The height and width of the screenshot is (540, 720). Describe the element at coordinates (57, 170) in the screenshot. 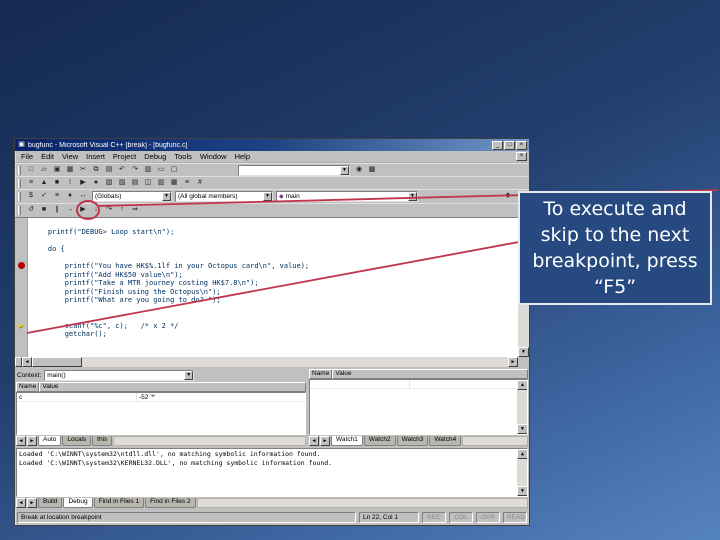

I see `save-icon: ▣` at that location.